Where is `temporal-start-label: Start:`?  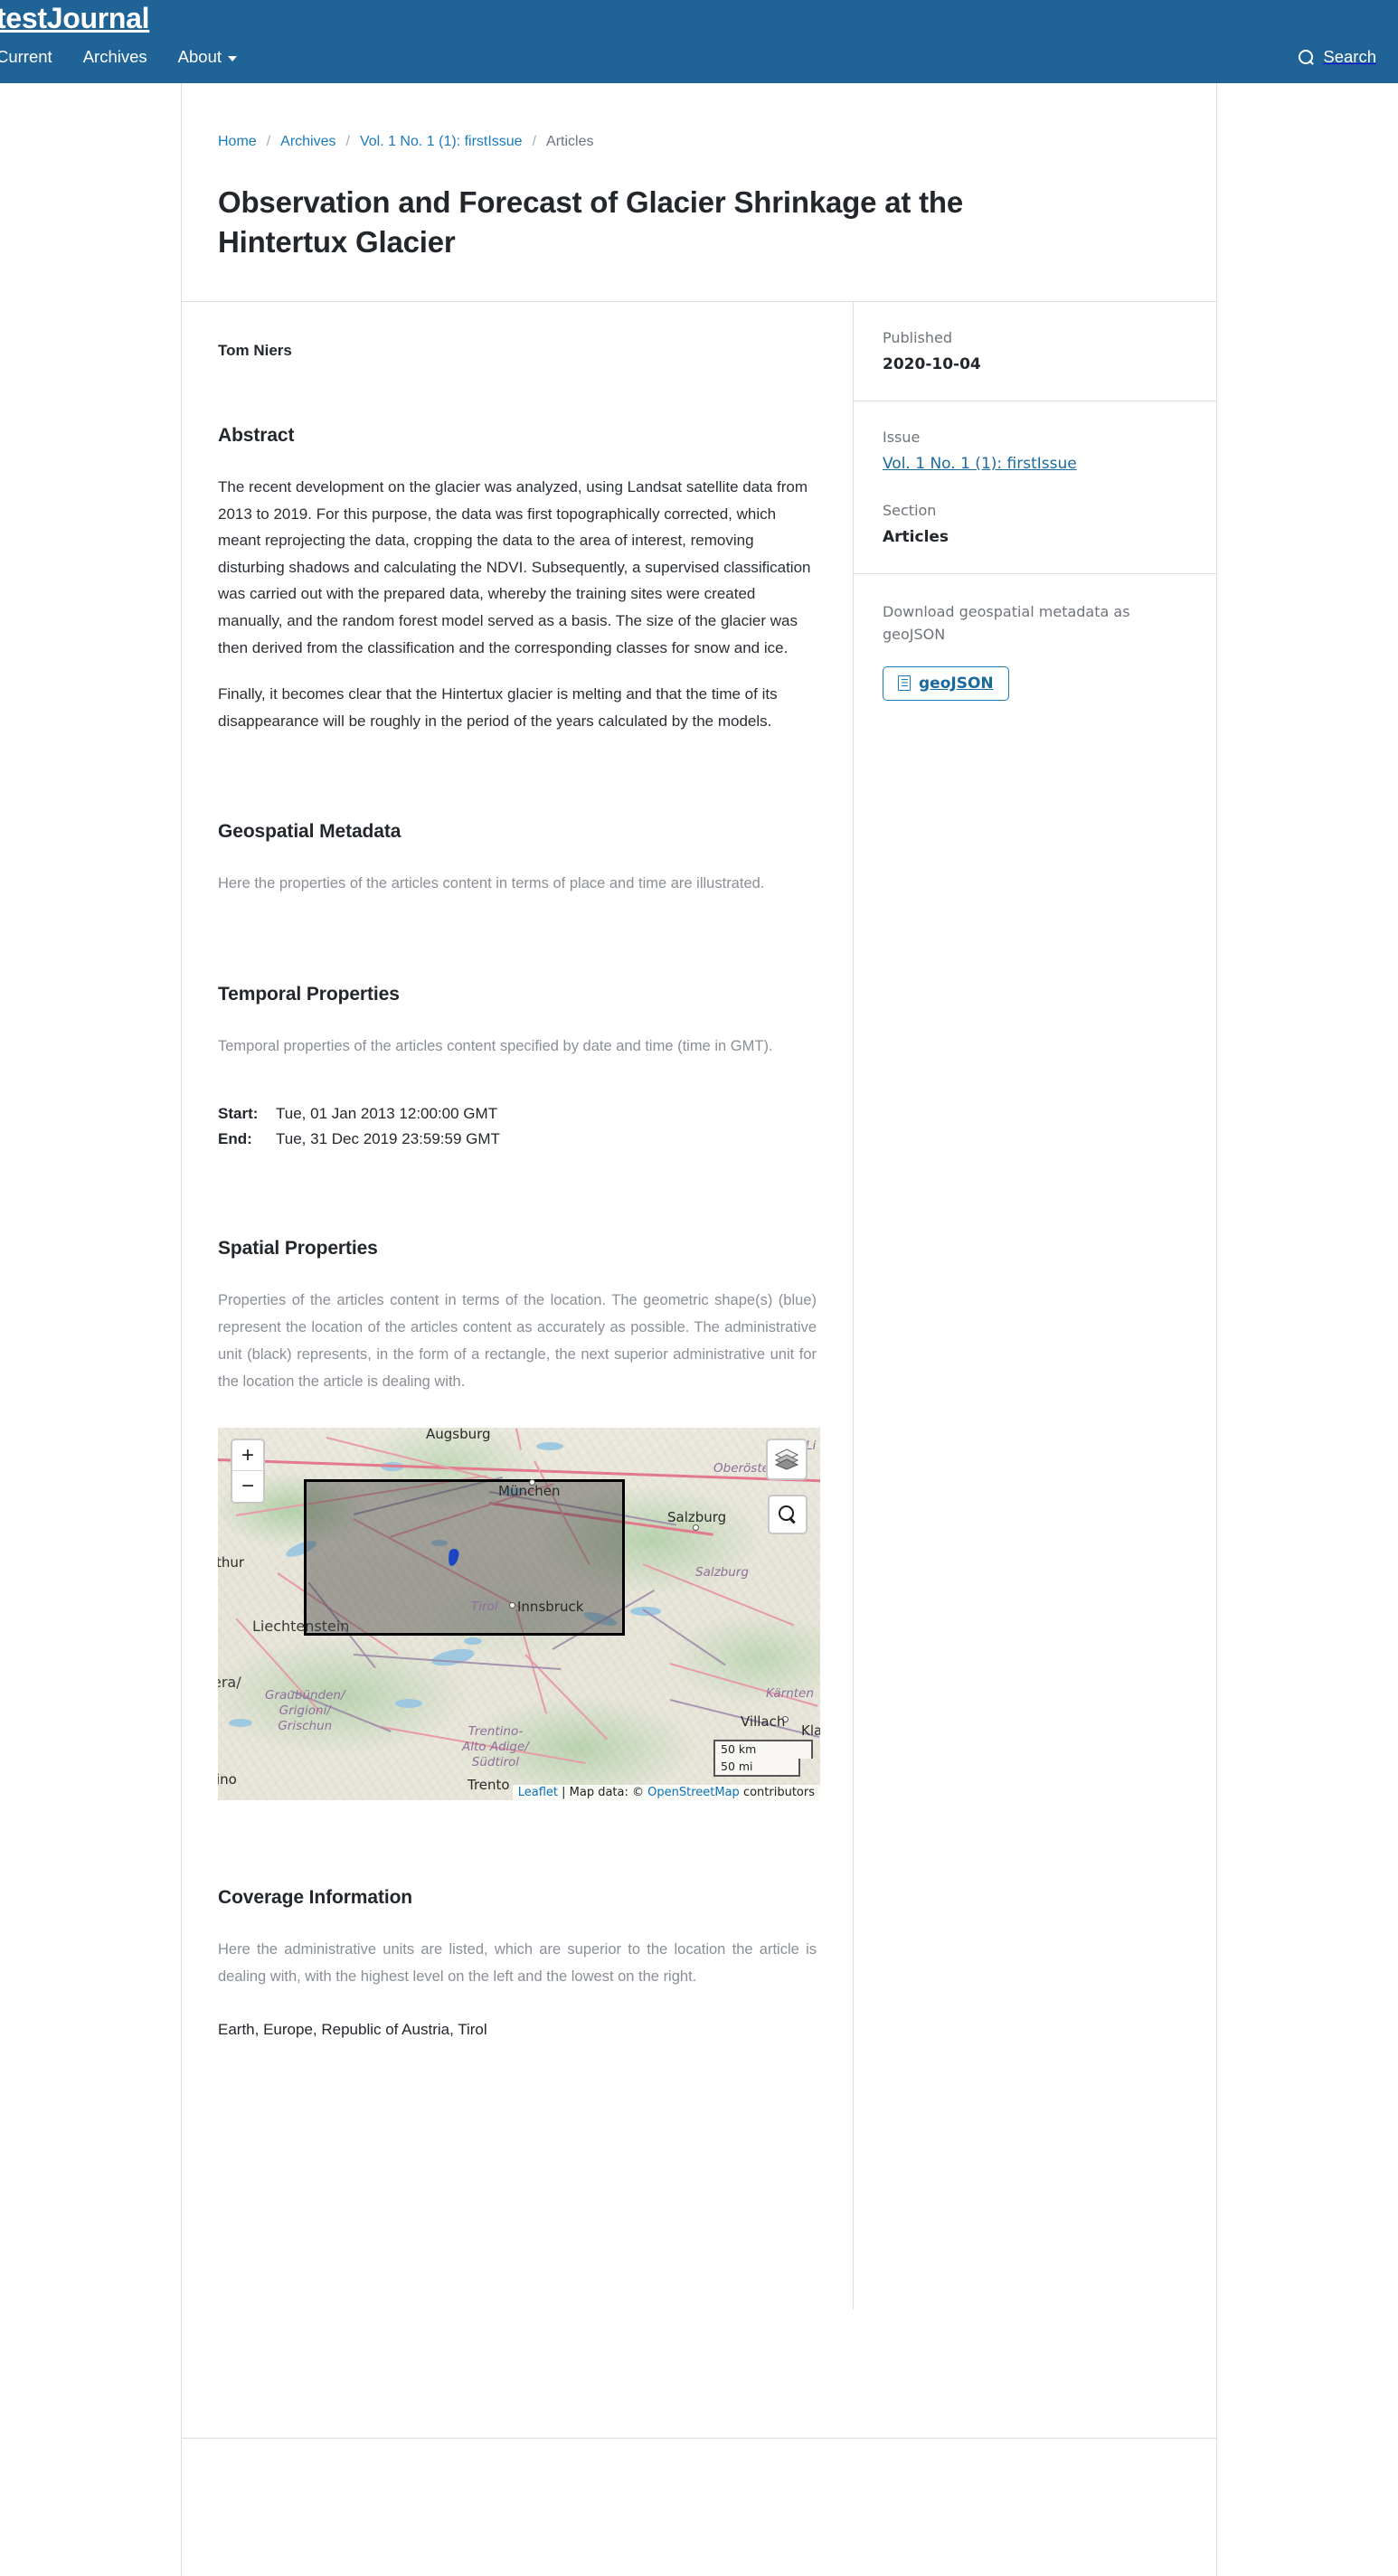
temporal-start-label: Start: is located at coordinates (238, 1114).